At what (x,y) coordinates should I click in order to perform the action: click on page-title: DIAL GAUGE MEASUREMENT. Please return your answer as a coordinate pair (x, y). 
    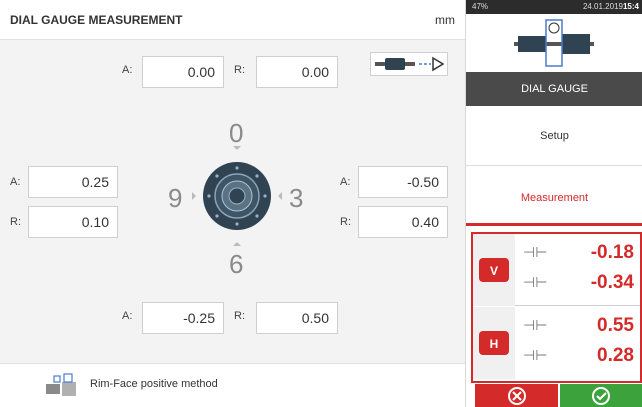
    Looking at the image, I should click on (96, 20).